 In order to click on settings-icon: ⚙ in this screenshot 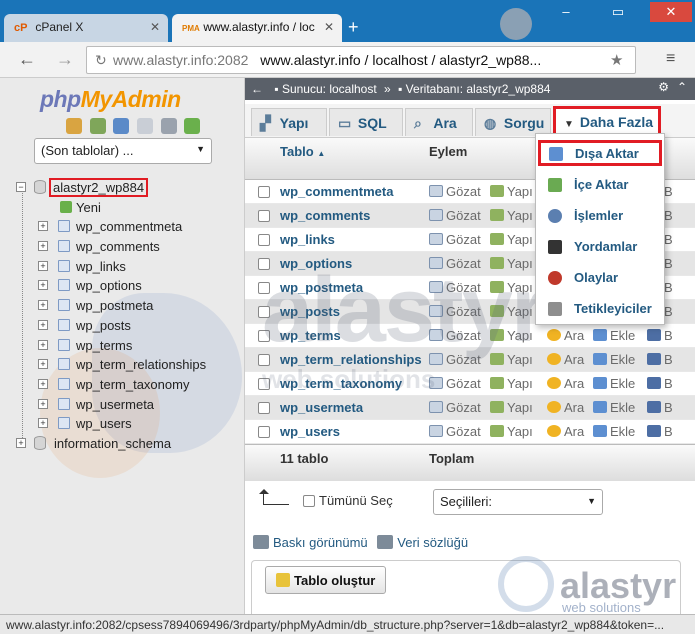, I will do `click(663, 87)`.